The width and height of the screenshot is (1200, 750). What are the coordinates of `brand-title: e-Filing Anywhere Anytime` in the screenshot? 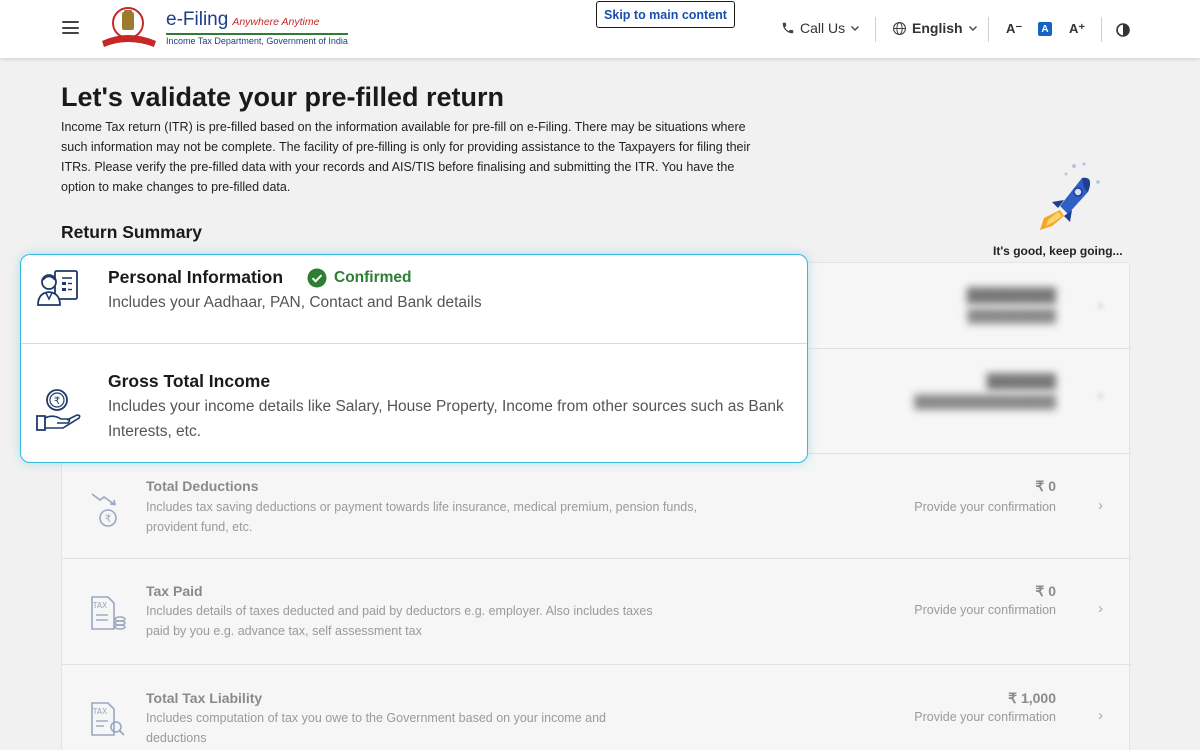 It's located at (257, 21).